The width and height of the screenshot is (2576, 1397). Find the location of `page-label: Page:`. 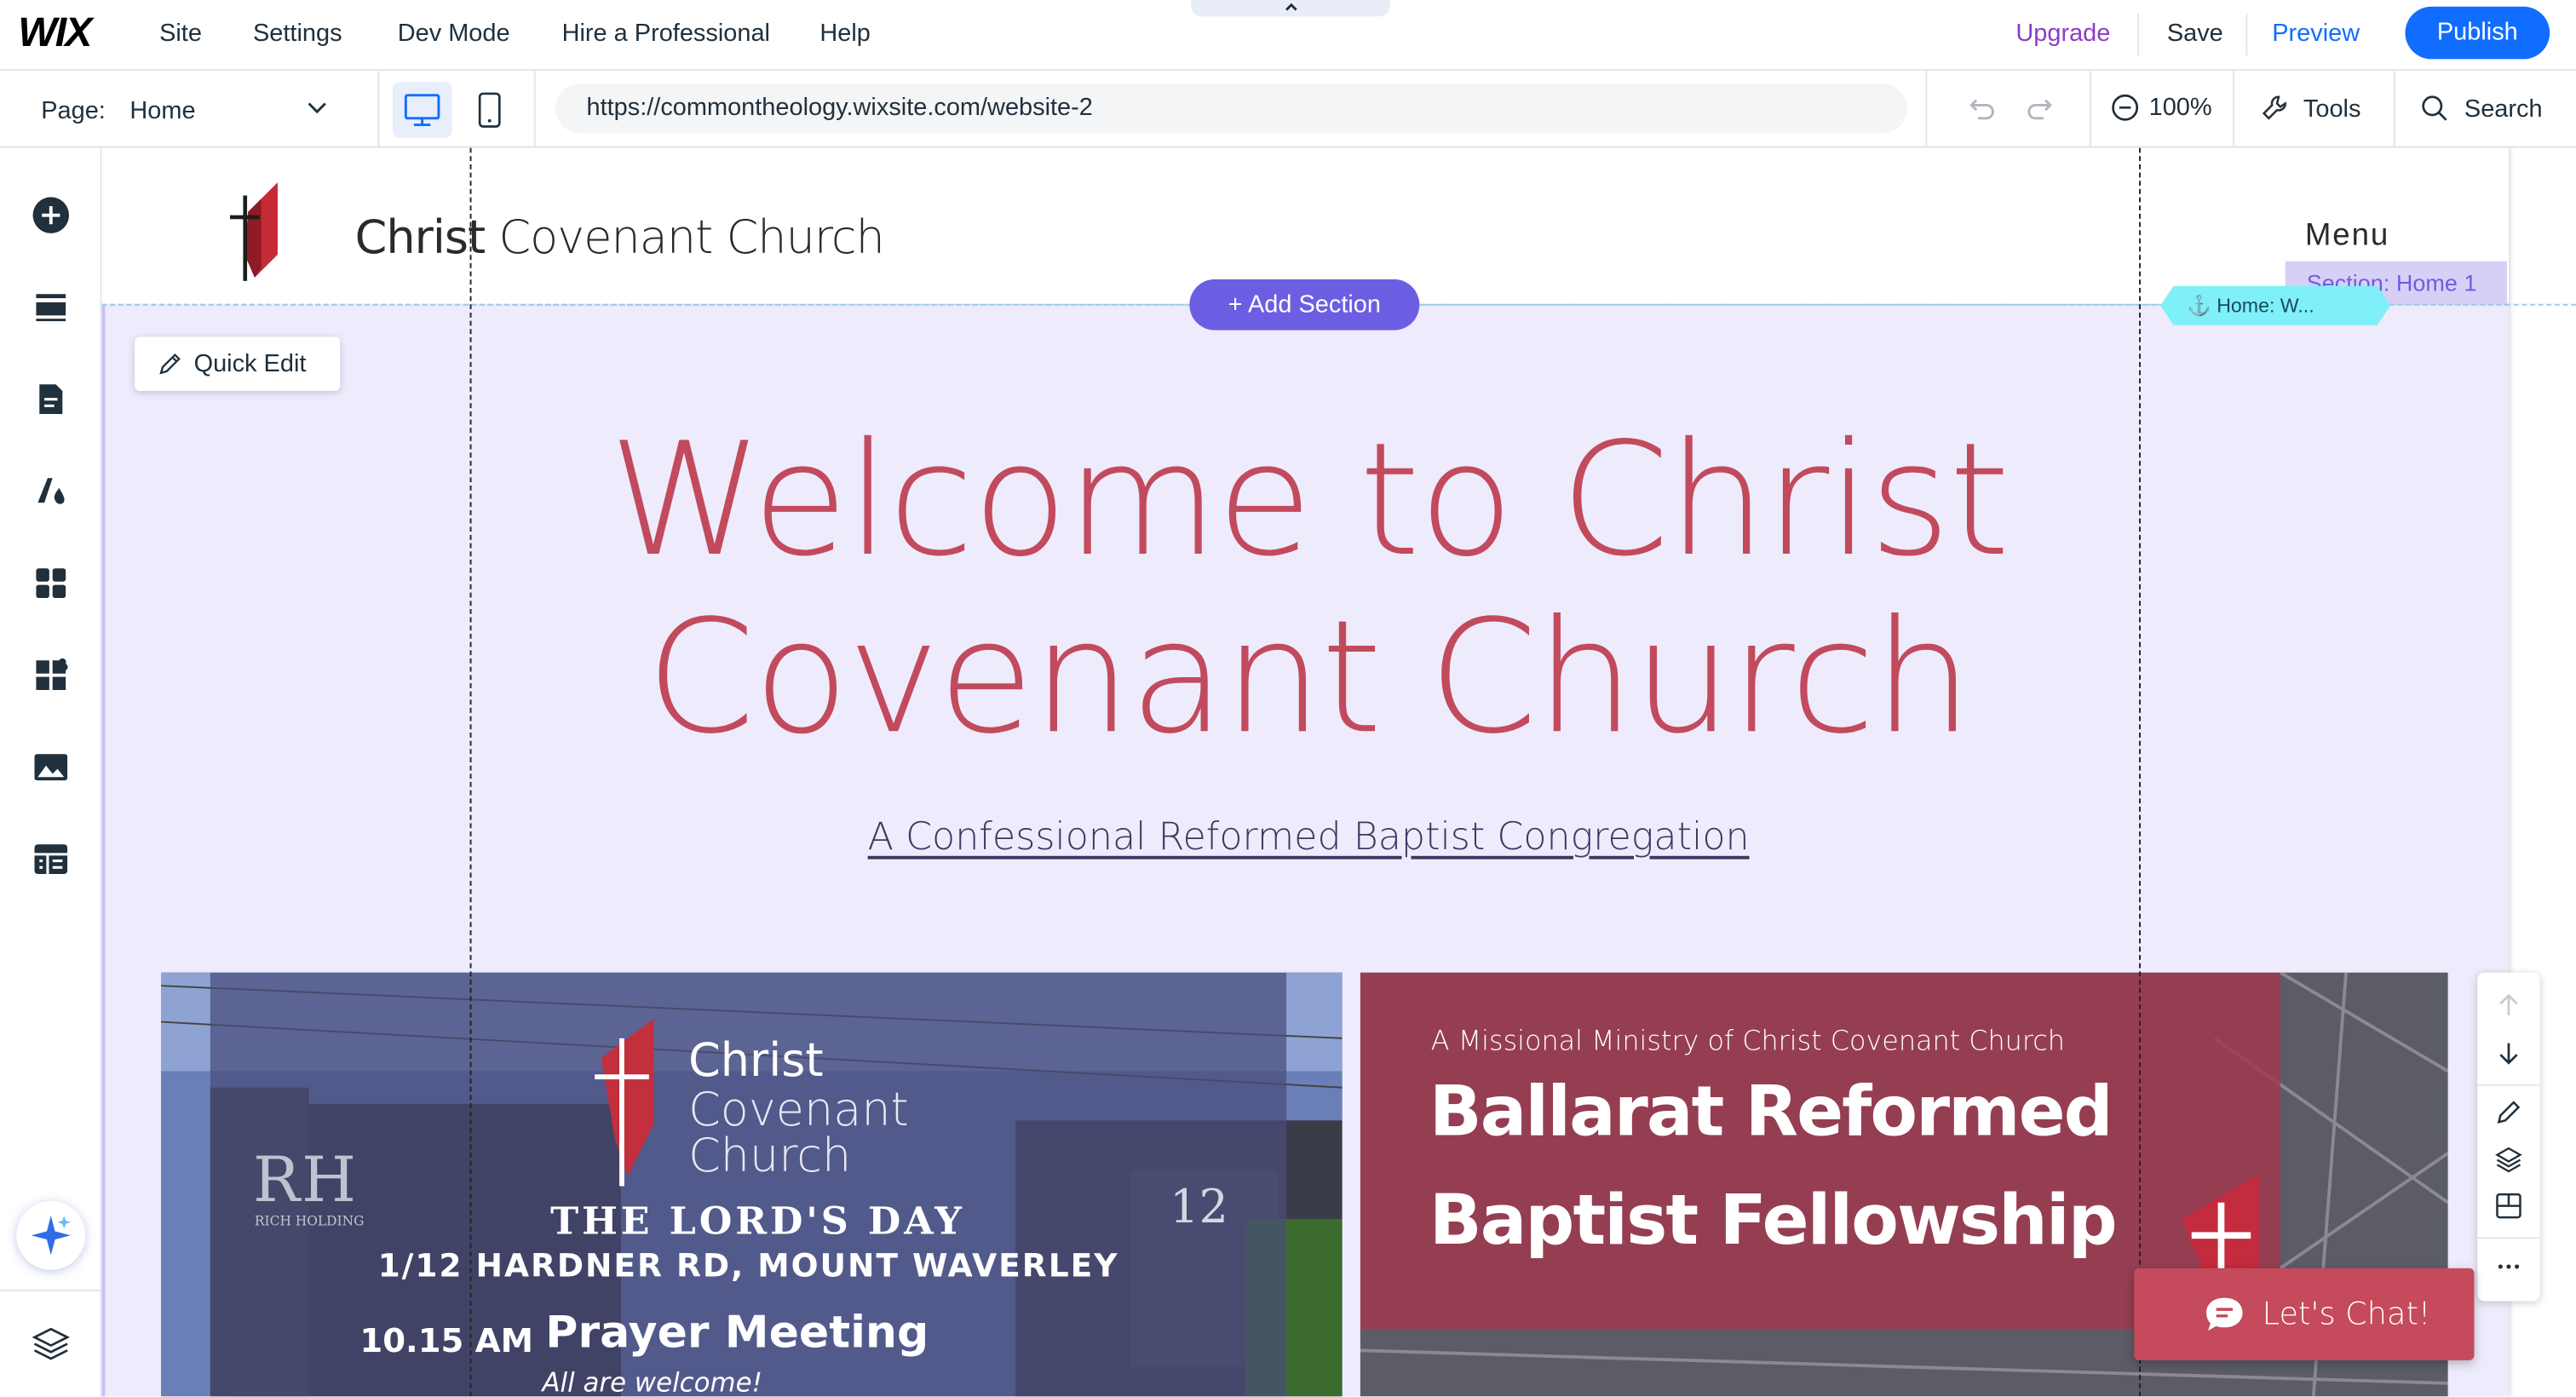

page-label: Page: is located at coordinates (74, 110).